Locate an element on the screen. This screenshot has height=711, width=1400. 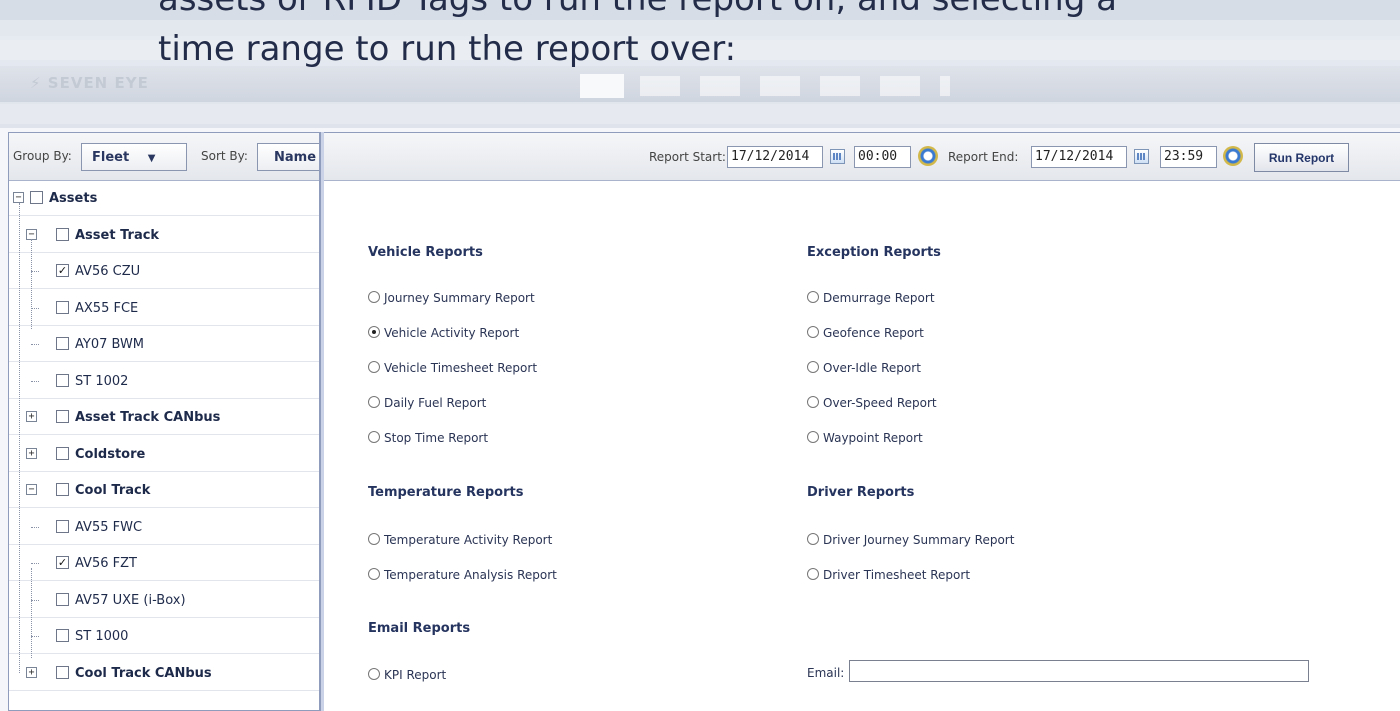
tree-leaf-item: AY07 BWM is located at coordinates (164, 344).